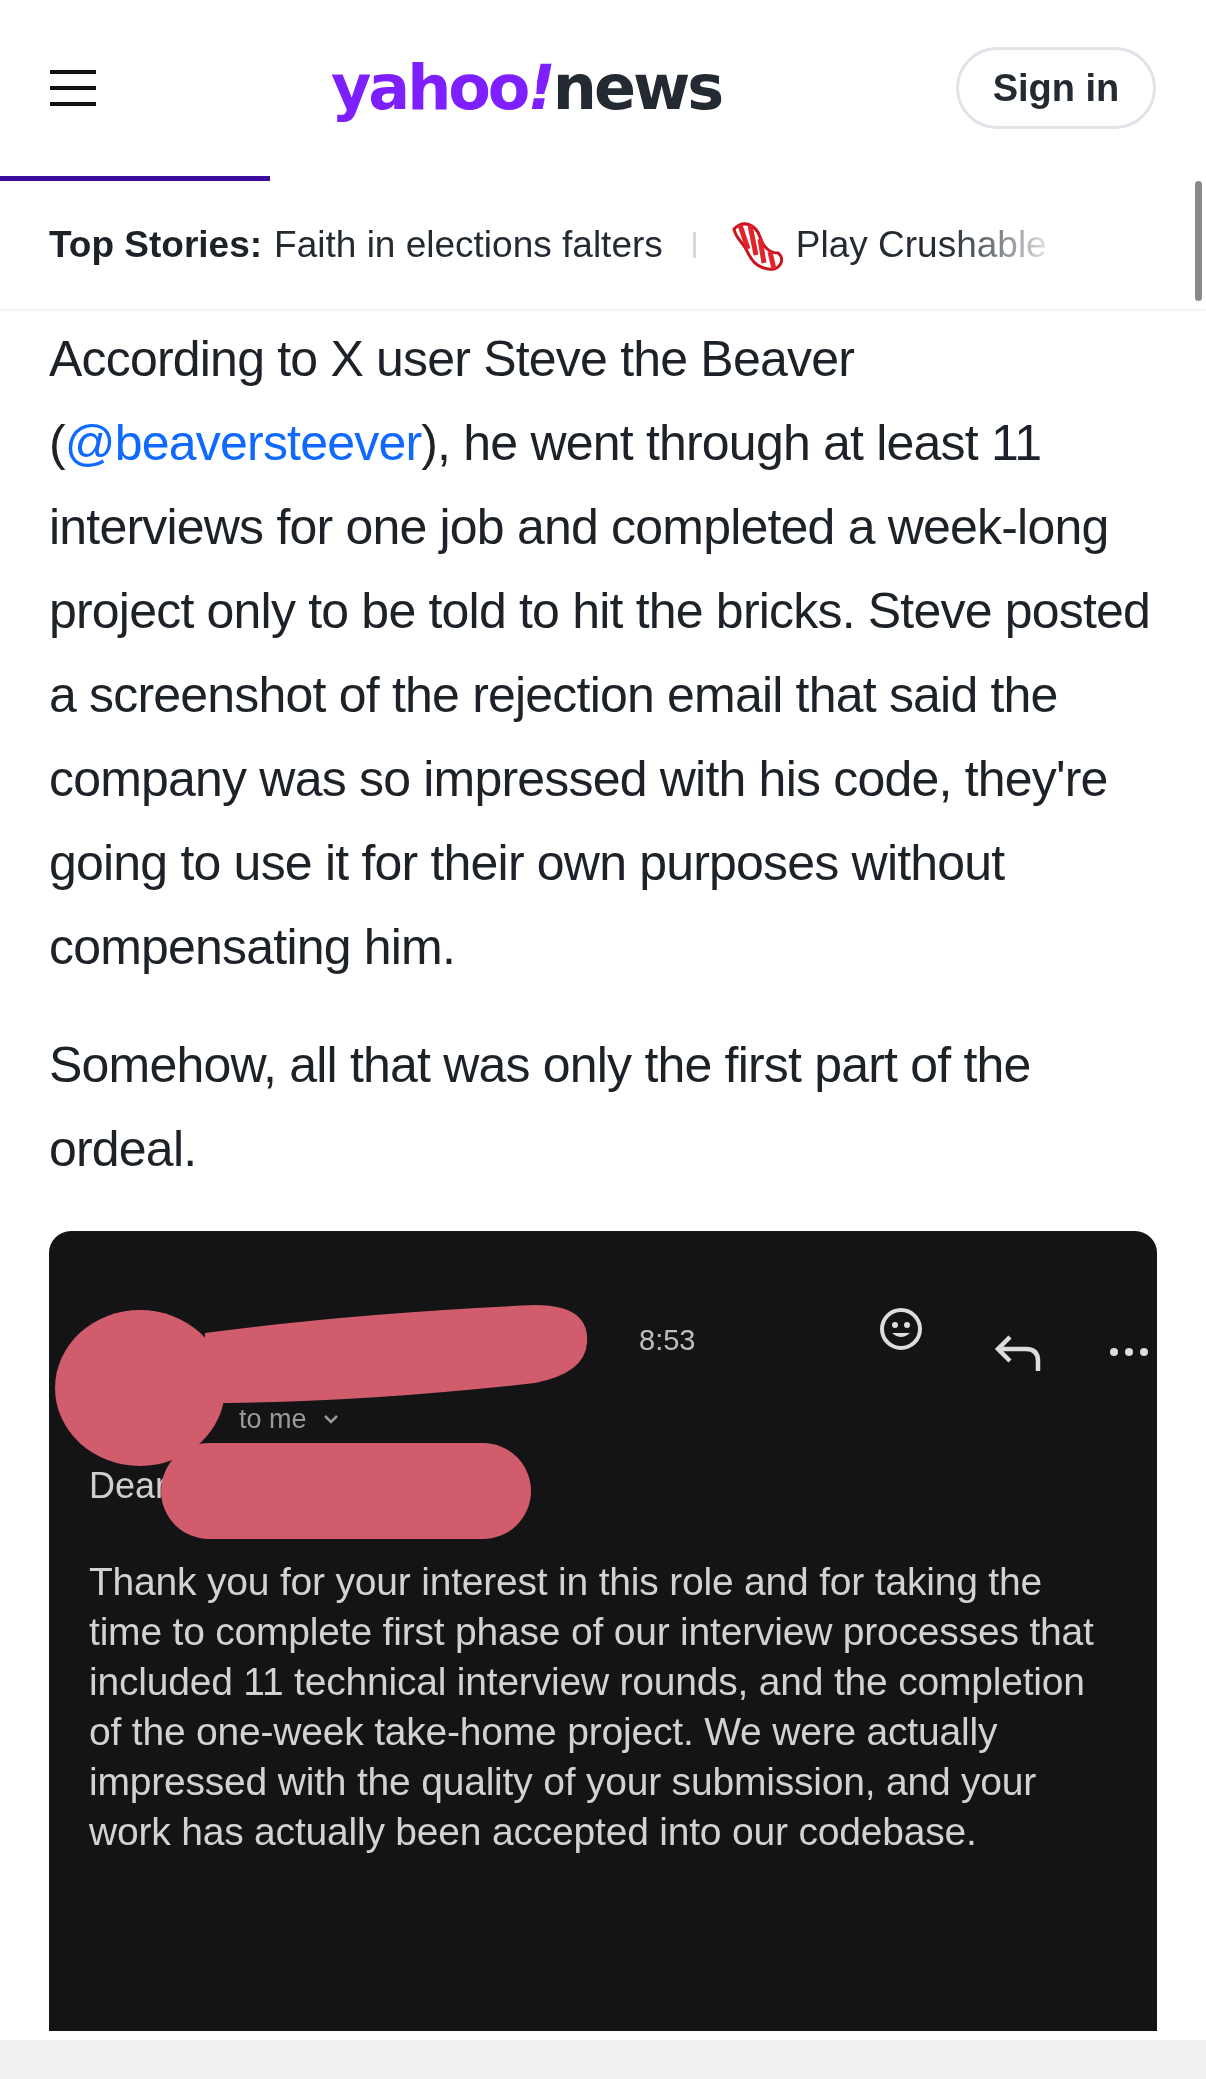 The image size is (1206, 2079). What do you see at coordinates (468, 245) in the screenshot?
I see `story-link: Faith in elections falters` at bounding box center [468, 245].